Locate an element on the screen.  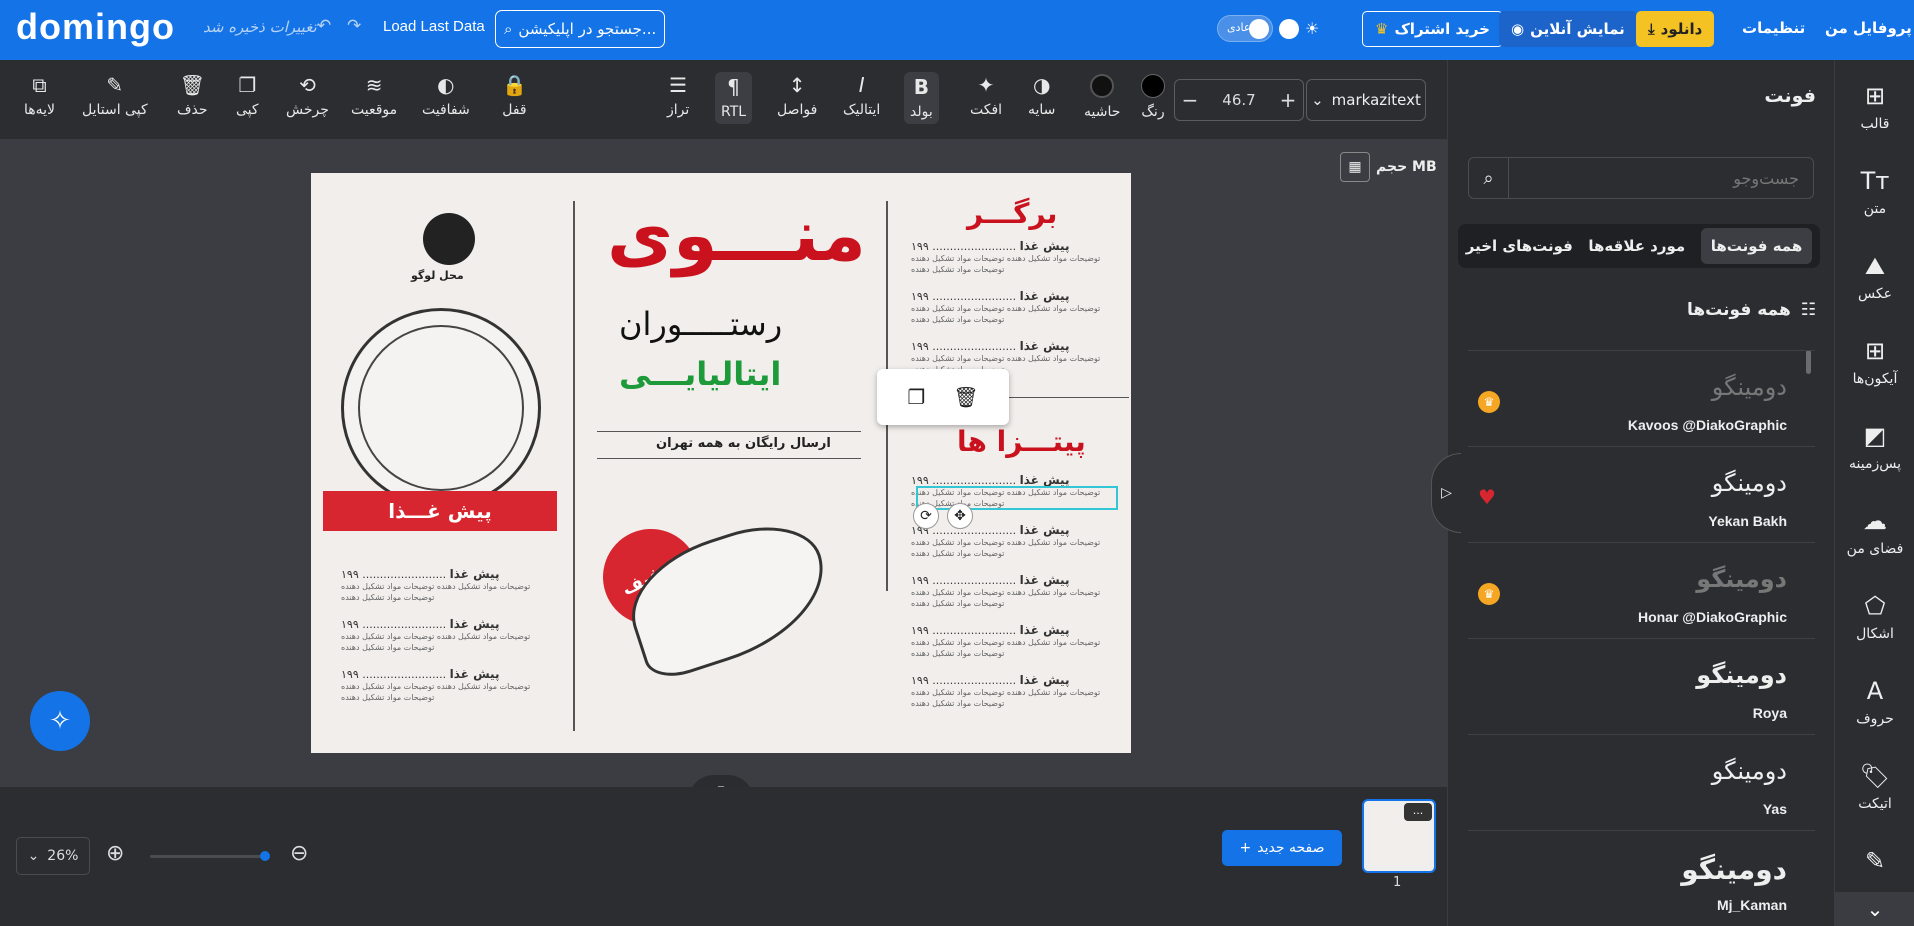
restaurant-title: رستـــــوران is located at coordinates (700, 324).